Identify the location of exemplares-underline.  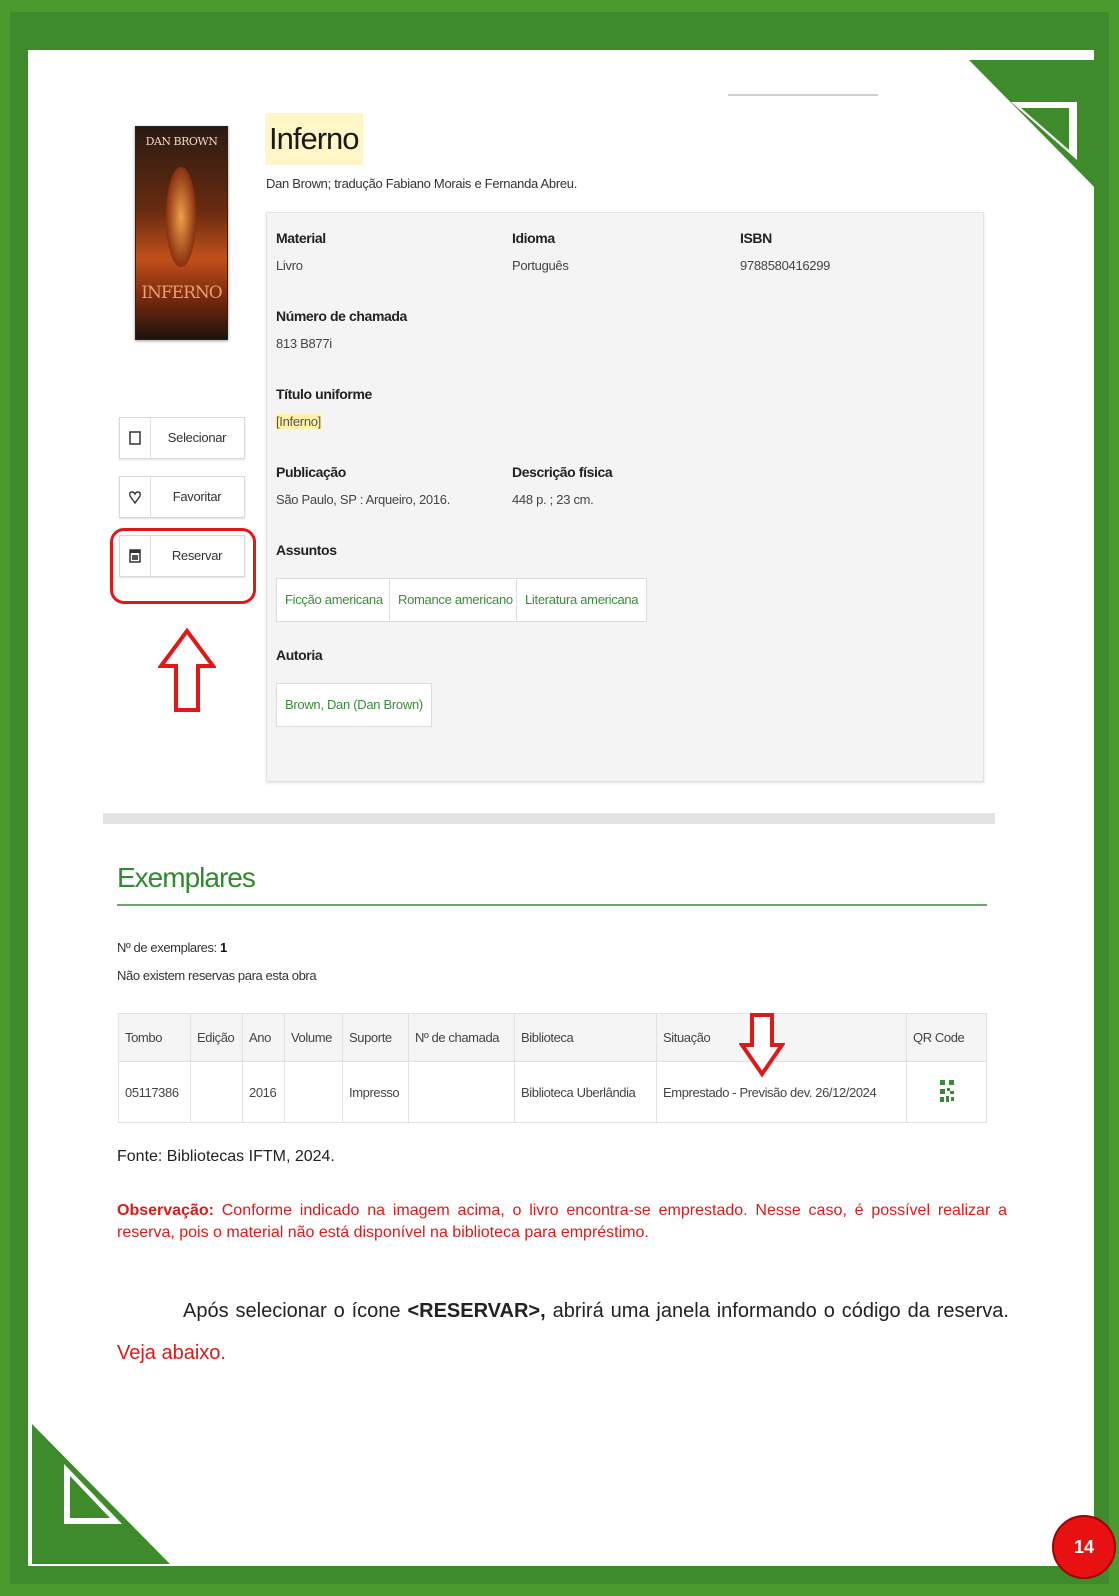
(552, 905).